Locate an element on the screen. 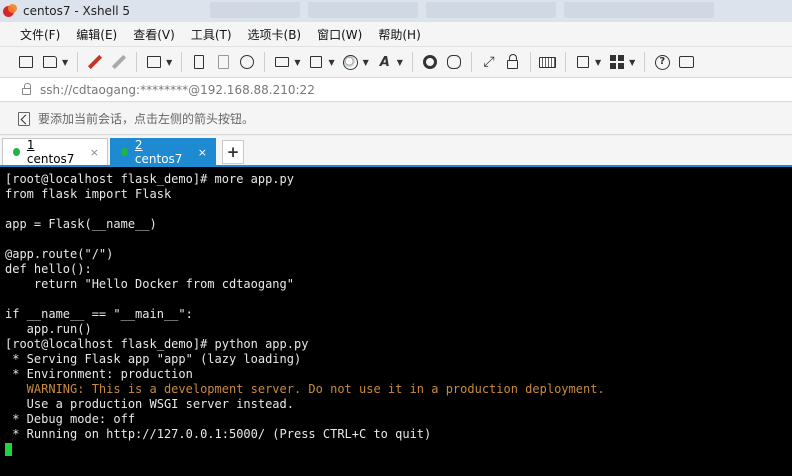  xmanager-icon is located at coordinates (454, 62).